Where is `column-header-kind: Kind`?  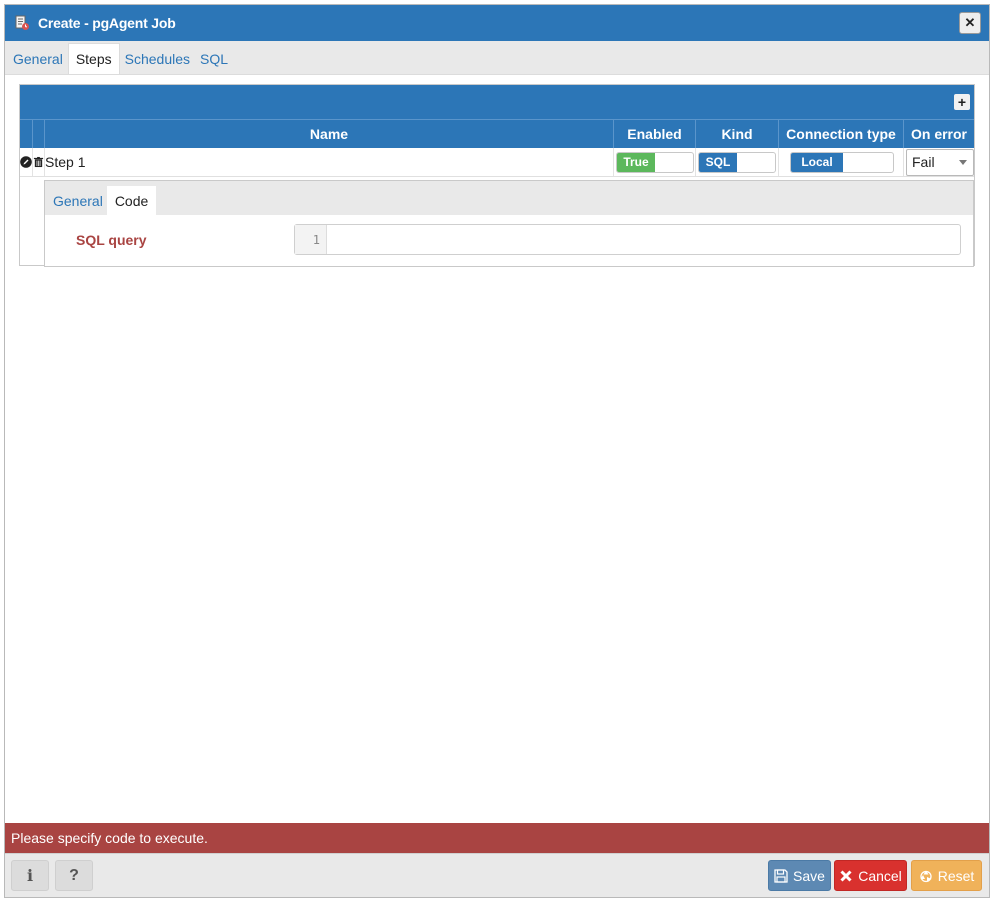 column-header-kind: Kind is located at coordinates (736, 134).